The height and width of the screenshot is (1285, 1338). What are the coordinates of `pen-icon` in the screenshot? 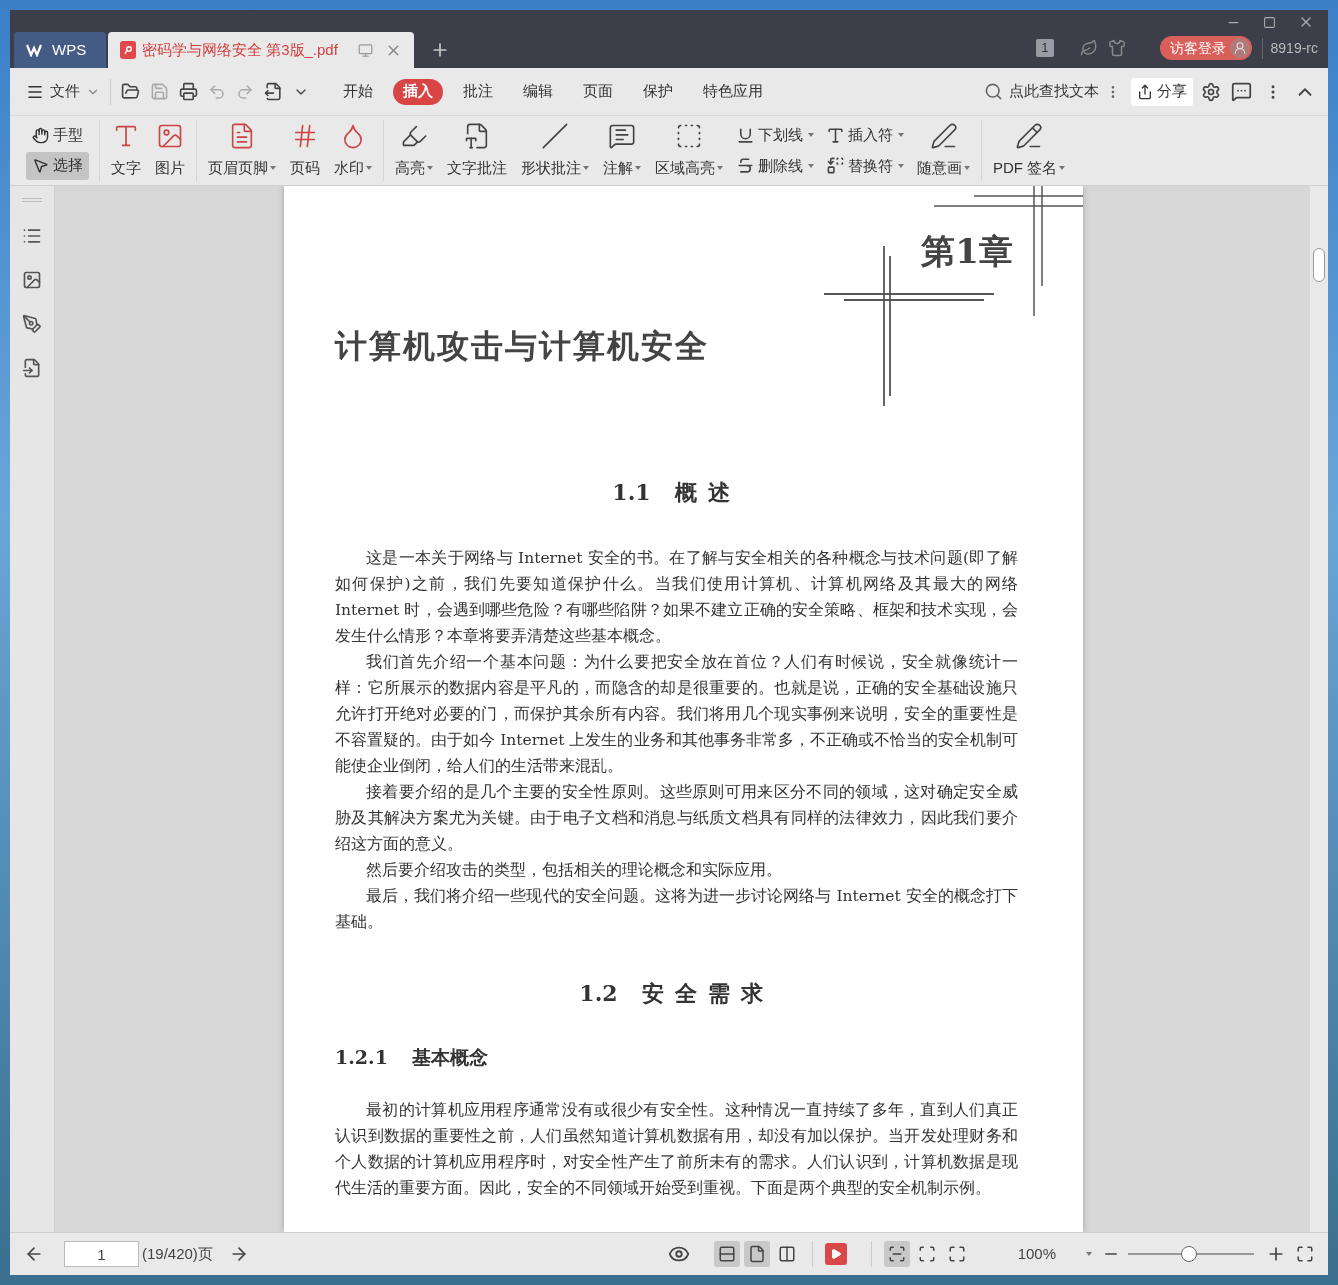 It's located at (943, 136).